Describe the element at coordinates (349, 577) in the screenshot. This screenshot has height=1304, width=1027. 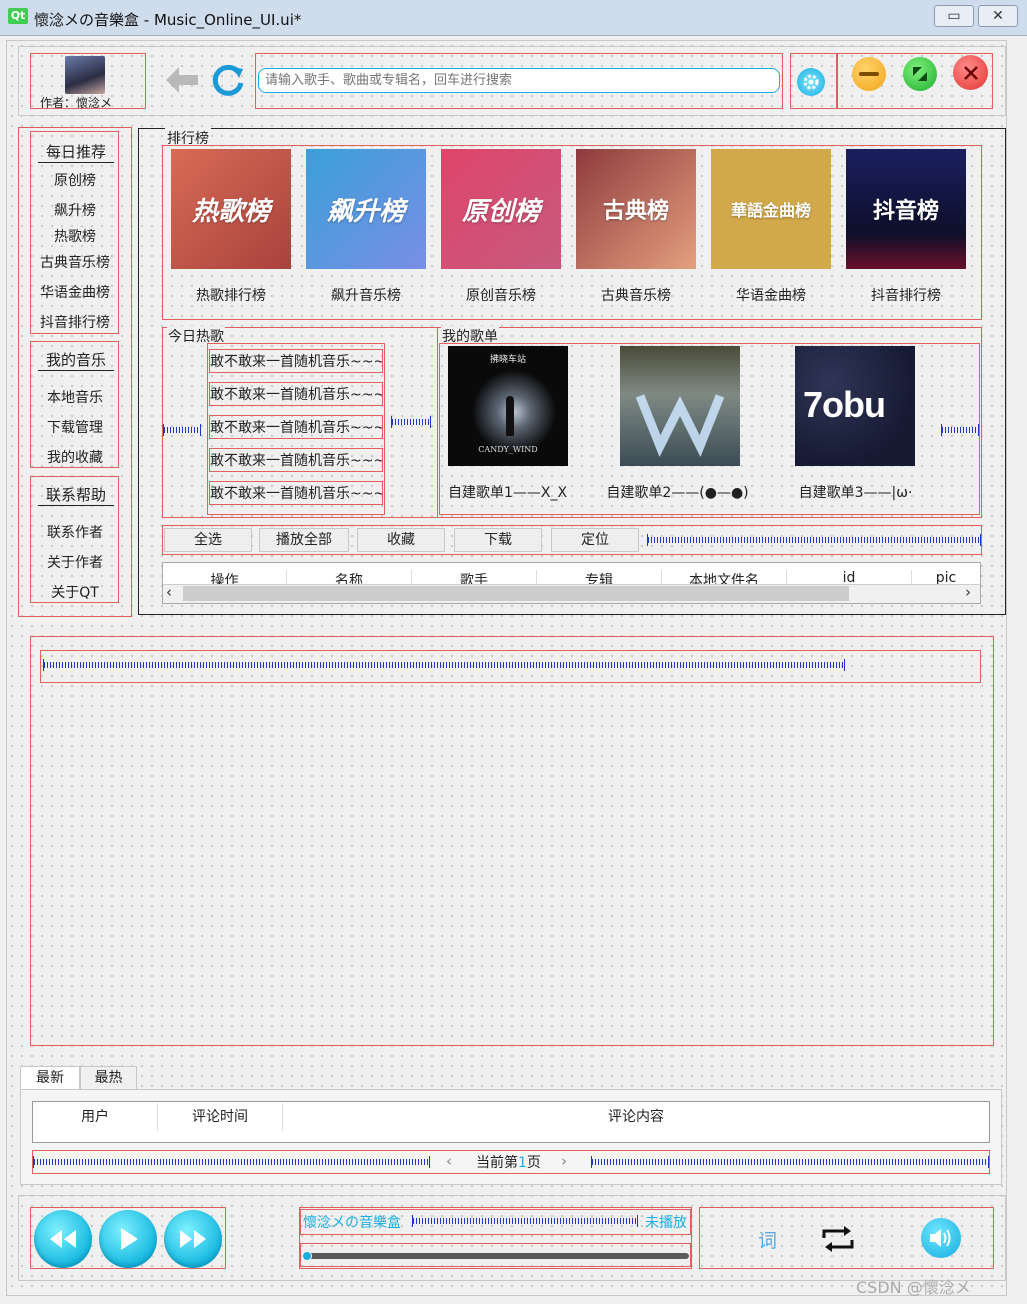
I see `table-header-name: 名称` at that location.